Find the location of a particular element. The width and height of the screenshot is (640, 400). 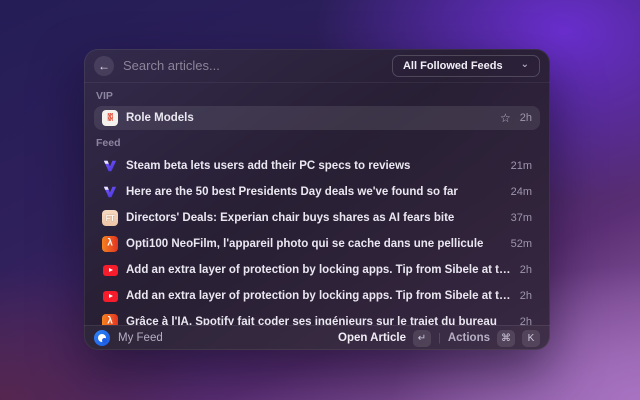

item-time: 24m is located at coordinates (521, 192).